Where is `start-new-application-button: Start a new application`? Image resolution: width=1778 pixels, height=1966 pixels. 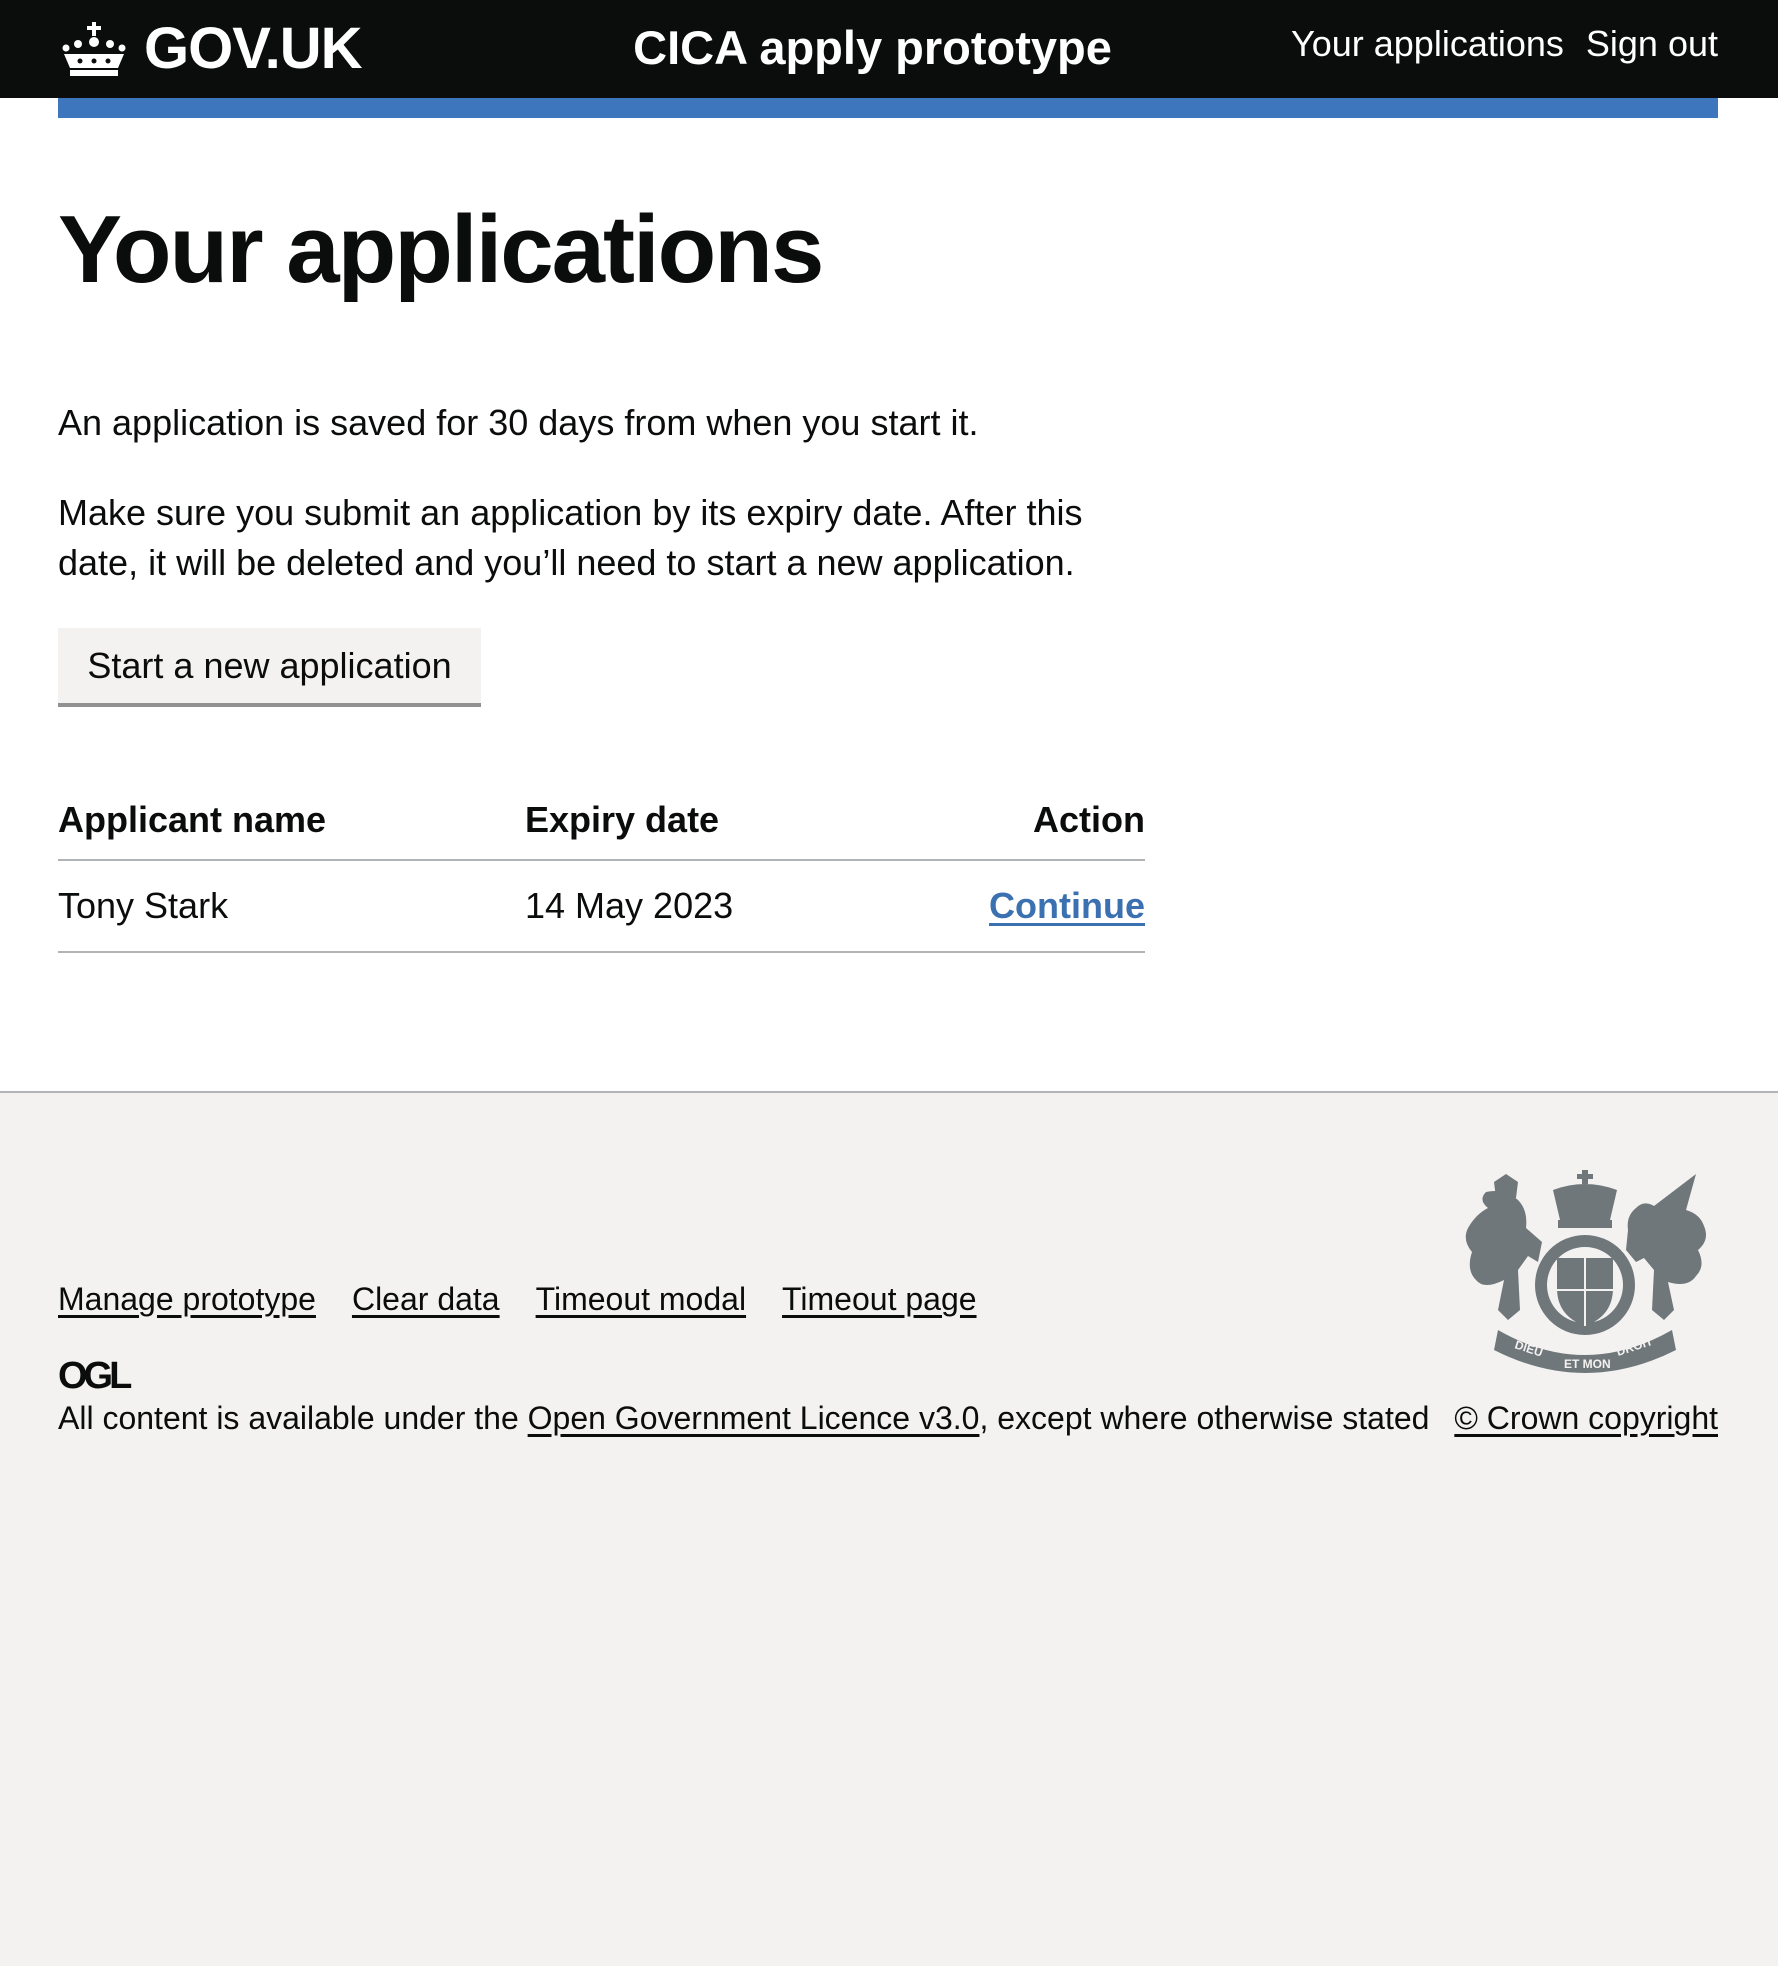 start-new-application-button: Start a new application is located at coordinates (269, 667).